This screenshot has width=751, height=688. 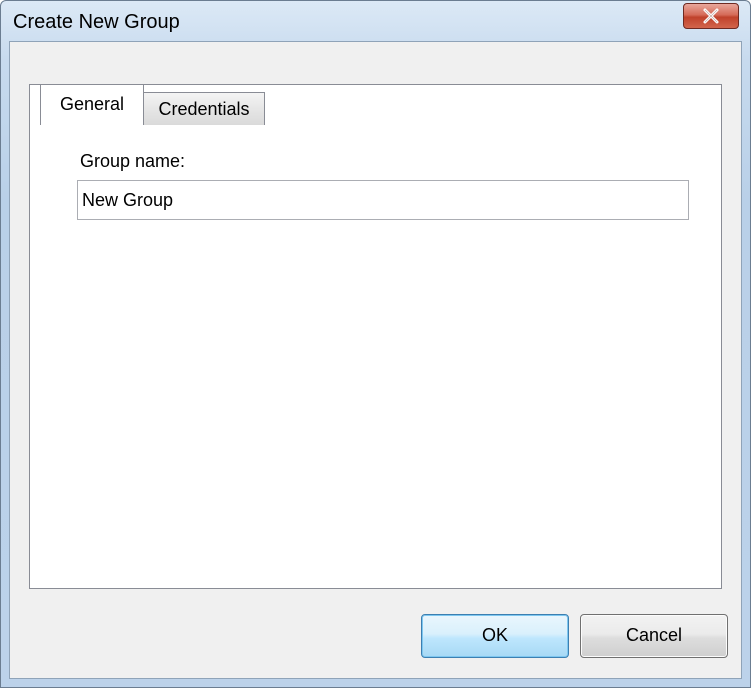 I want to click on close-icon, so click(x=711, y=16).